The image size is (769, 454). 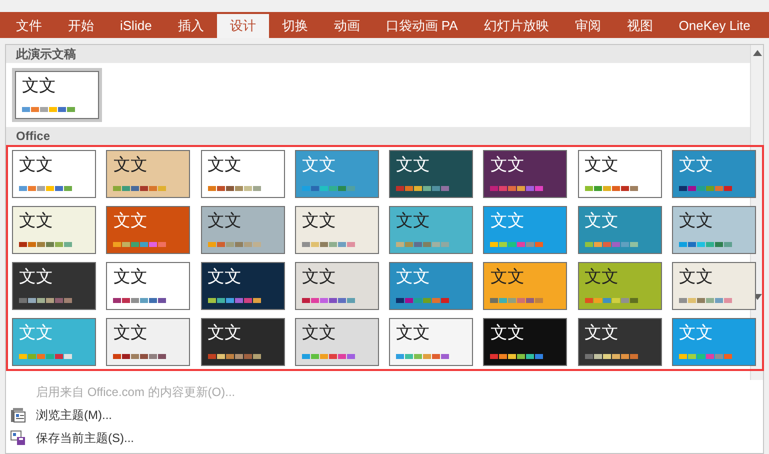 I want to click on ribbon-tab: 设计, so click(x=242, y=26).